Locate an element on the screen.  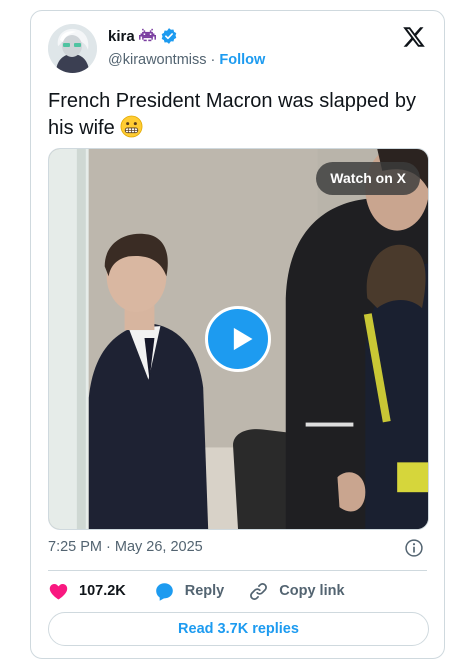
verified-badge-icon is located at coordinates (169, 36).